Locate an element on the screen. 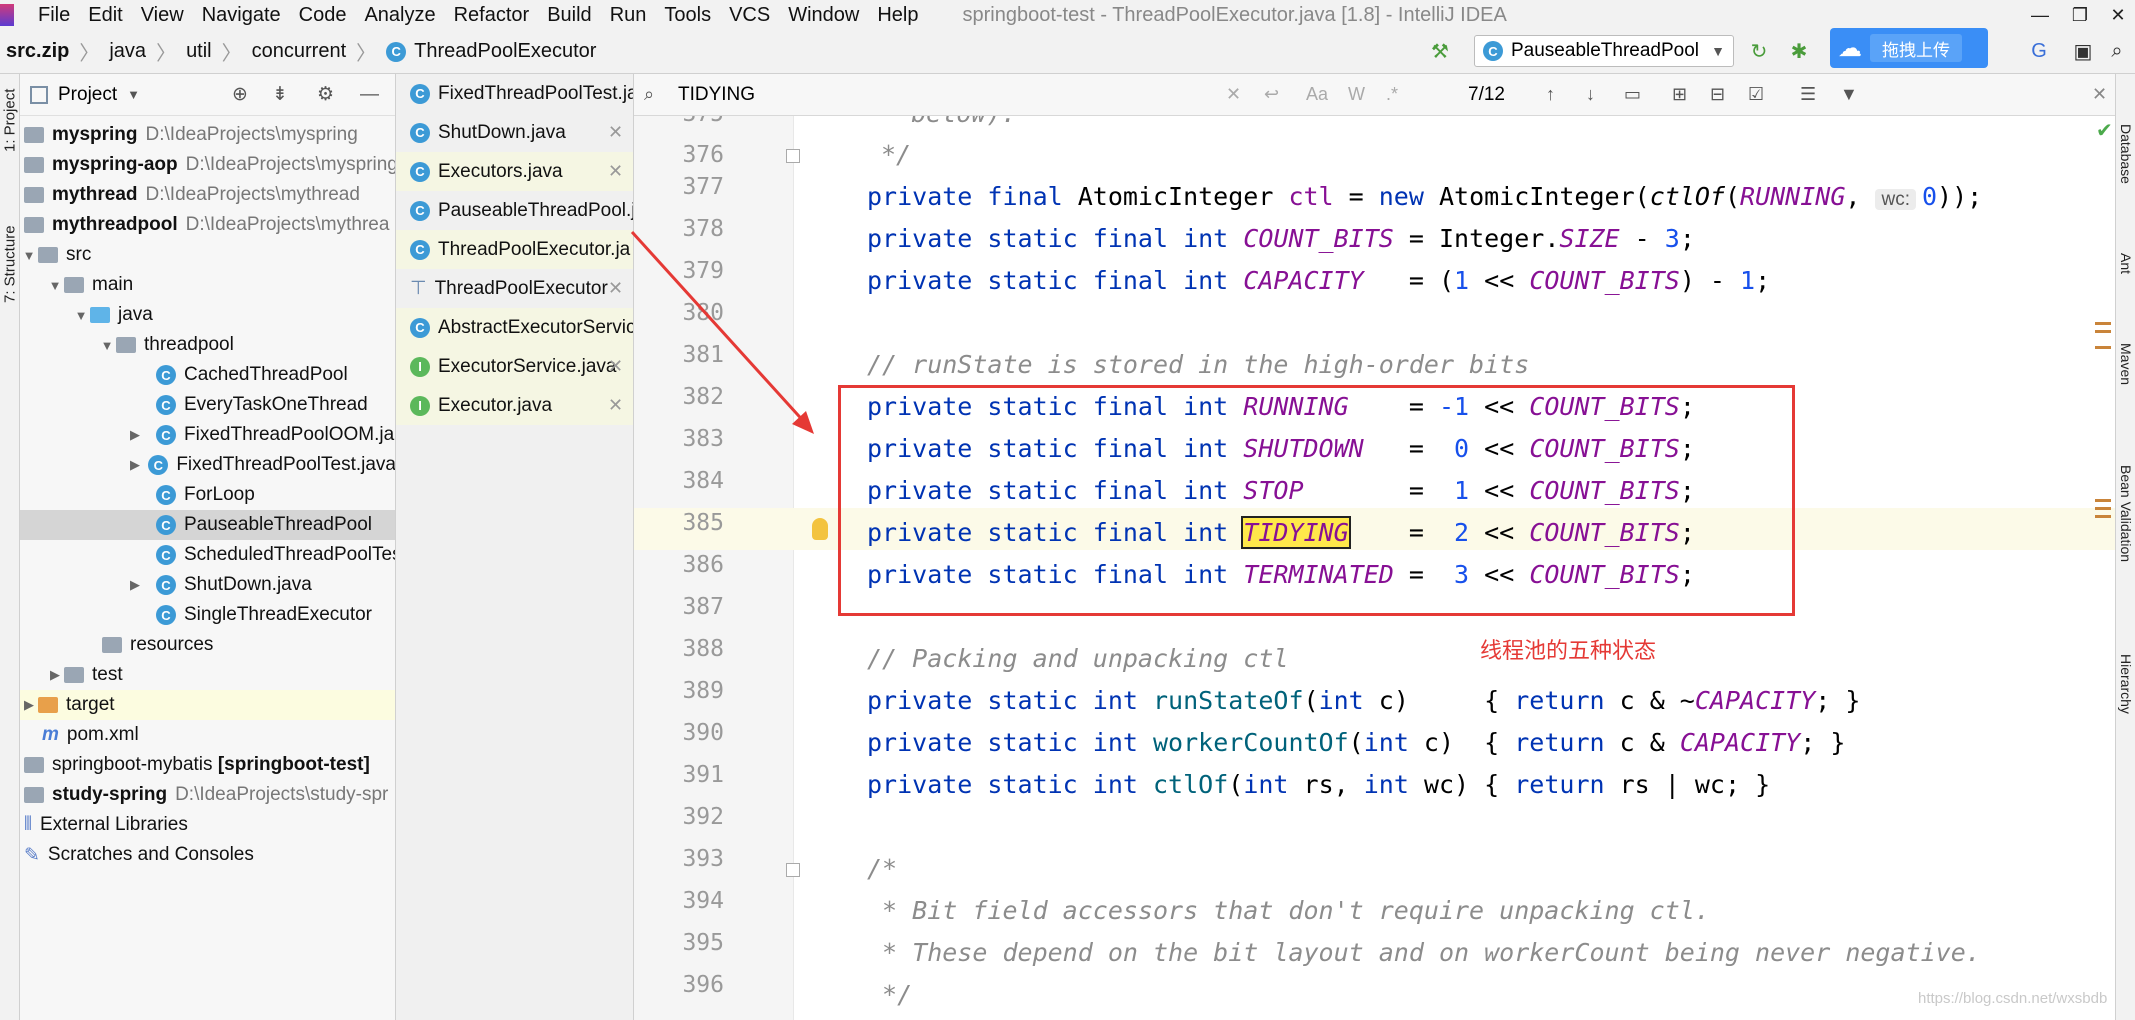 The width and height of the screenshot is (2135, 1020). tree-item: mythreadpool D:\IdeaProjects\mythrea is located at coordinates (207, 225).